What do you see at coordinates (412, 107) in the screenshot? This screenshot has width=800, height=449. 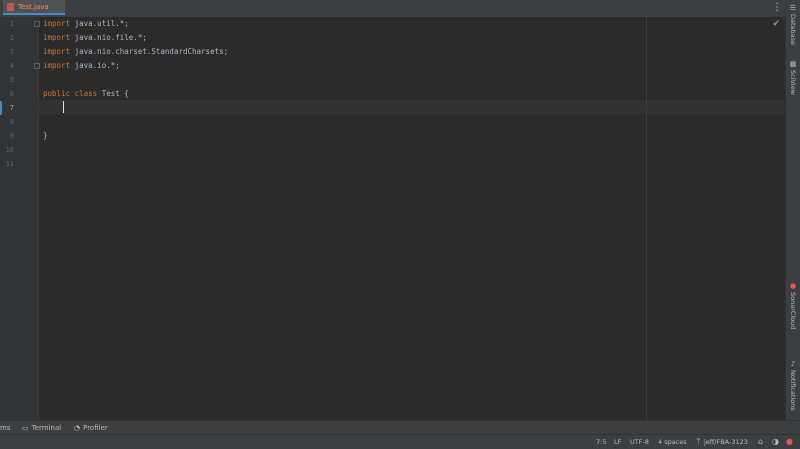 I see `current-line-highlight` at bounding box center [412, 107].